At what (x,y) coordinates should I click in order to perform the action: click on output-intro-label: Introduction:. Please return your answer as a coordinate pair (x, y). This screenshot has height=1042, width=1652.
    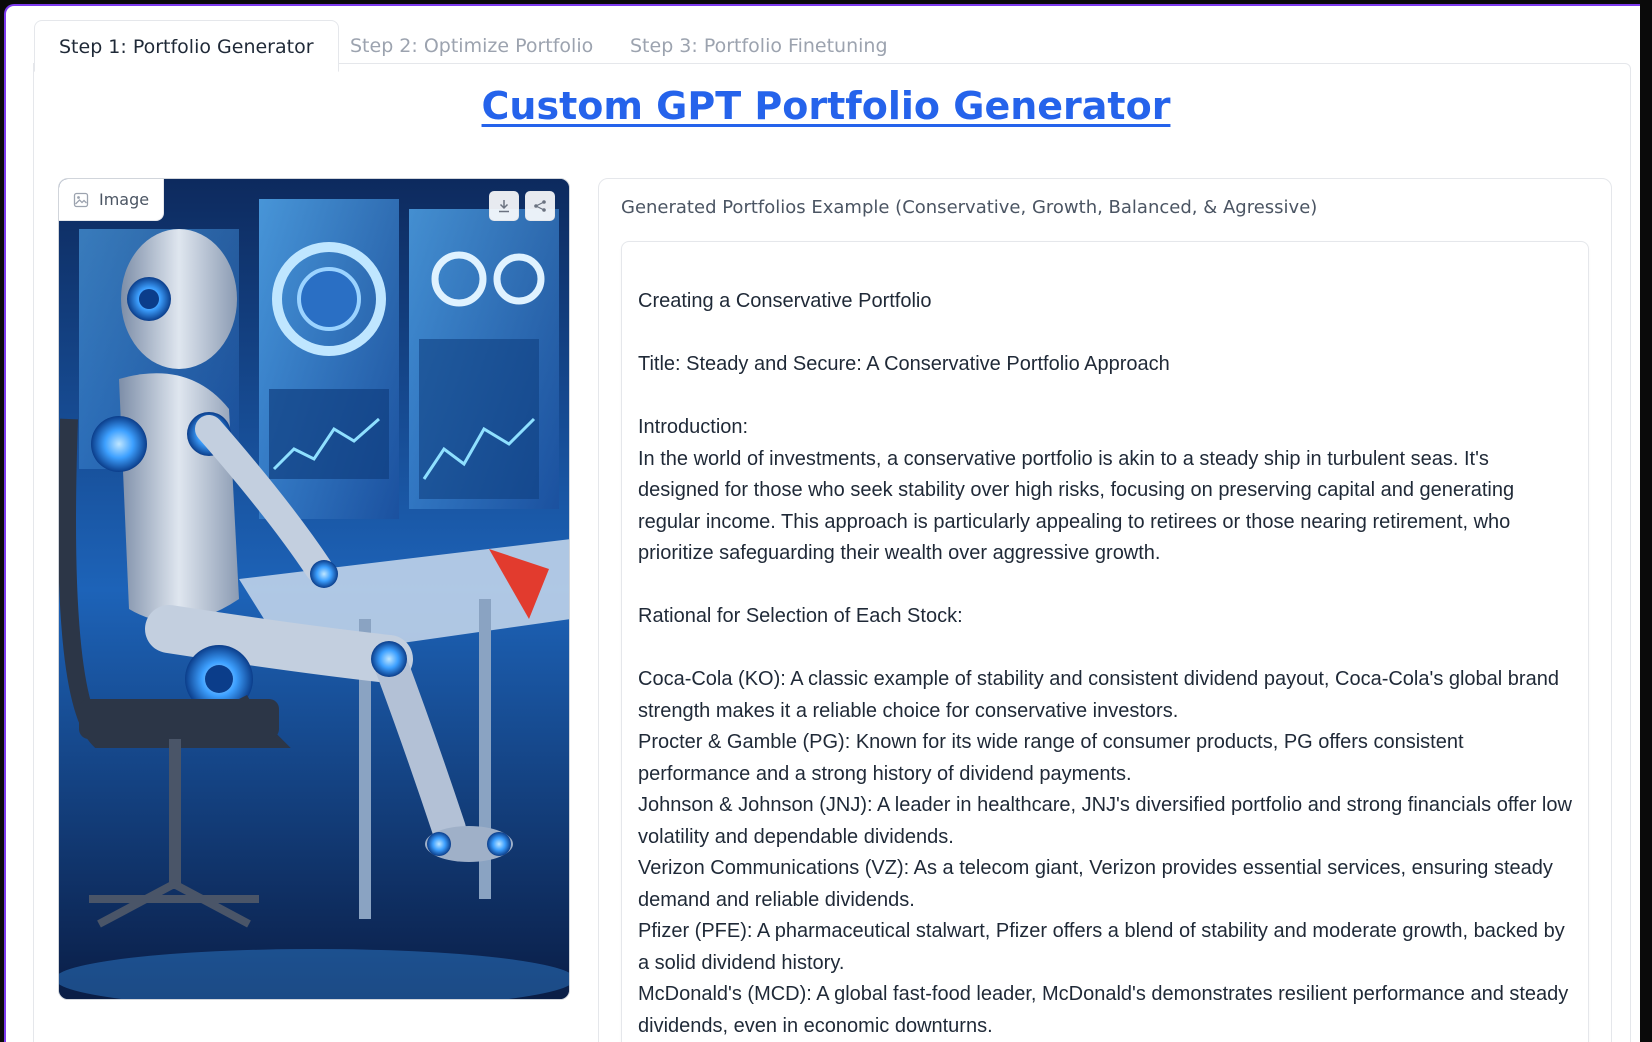
    Looking at the image, I should click on (693, 427).